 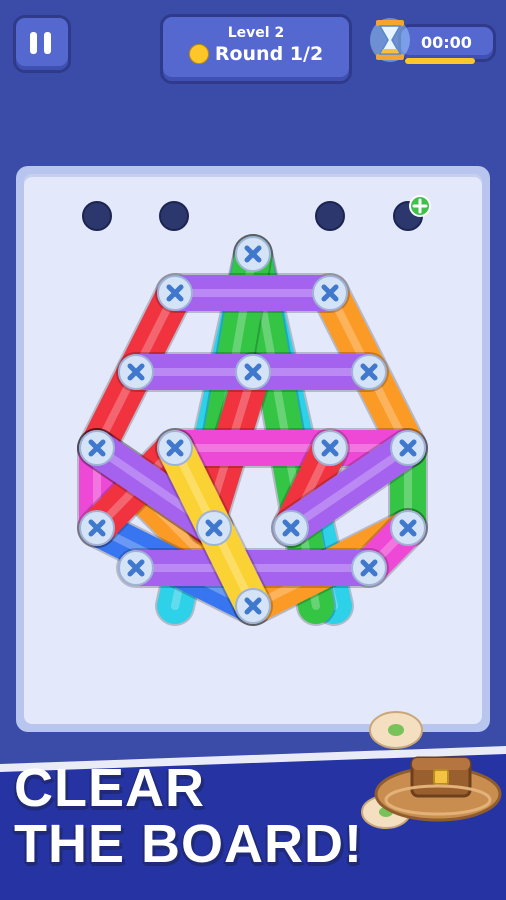 I want to click on pause-button, so click(x=42, y=44).